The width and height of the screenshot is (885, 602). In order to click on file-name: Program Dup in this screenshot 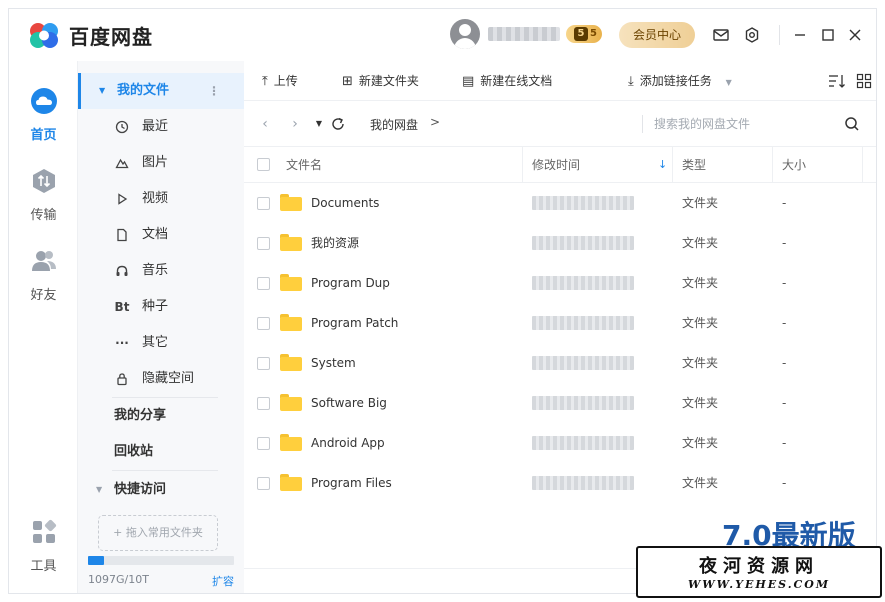, I will do `click(350, 283)`.